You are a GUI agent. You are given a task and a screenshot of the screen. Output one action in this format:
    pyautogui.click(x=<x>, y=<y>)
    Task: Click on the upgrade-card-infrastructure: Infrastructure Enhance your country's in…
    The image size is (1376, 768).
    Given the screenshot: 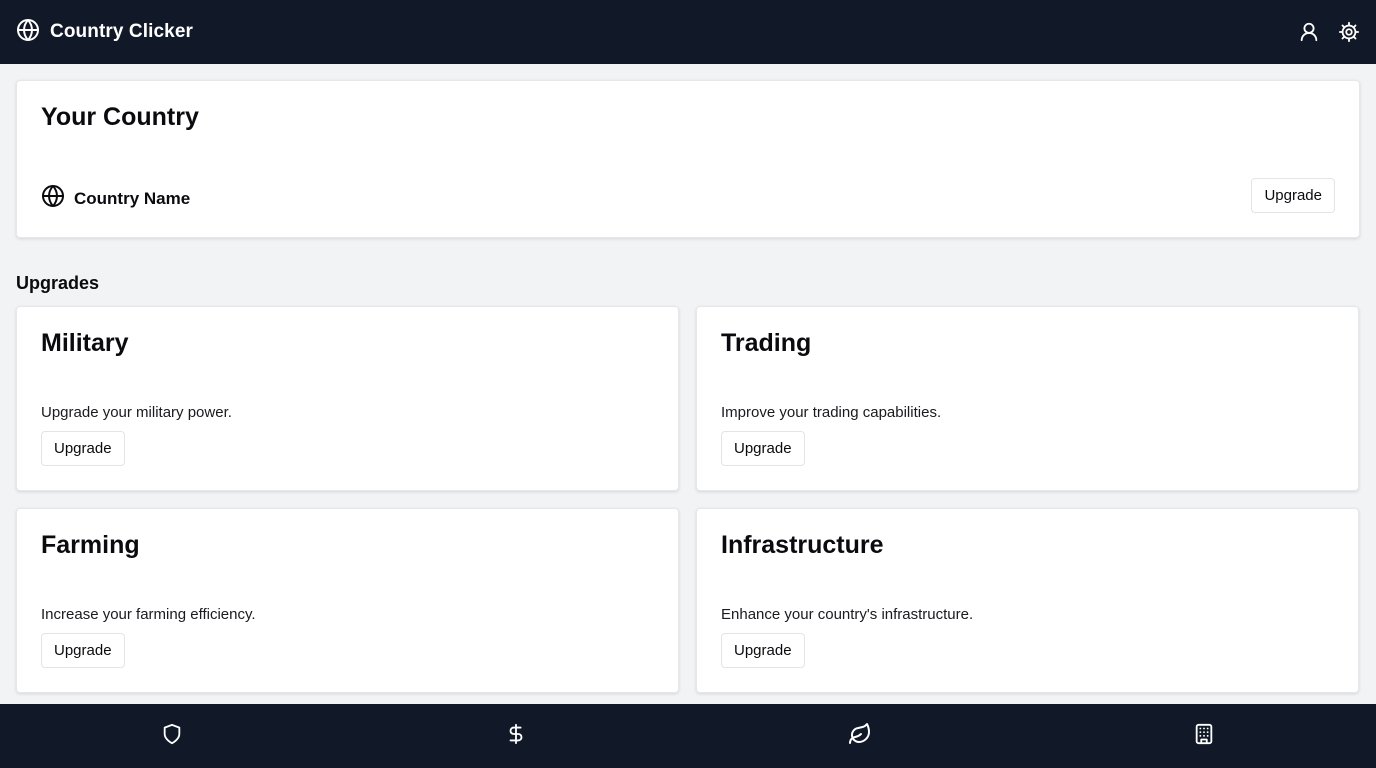 What is the action you would take?
    pyautogui.click(x=1027, y=600)
    